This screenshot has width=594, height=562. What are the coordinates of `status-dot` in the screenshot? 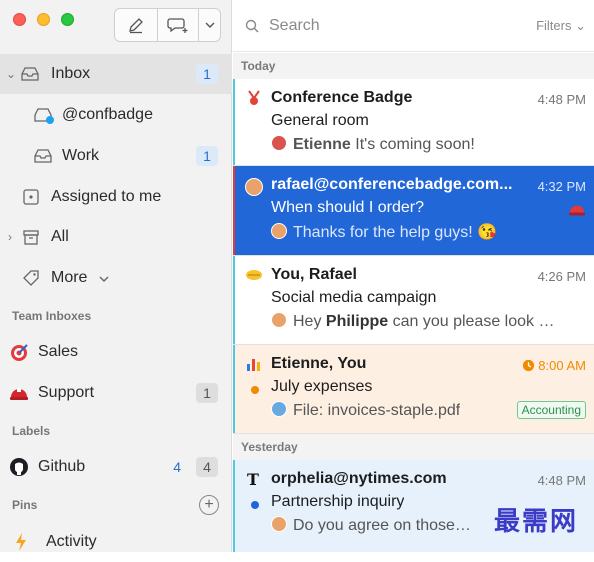 It's located at (255, 390).